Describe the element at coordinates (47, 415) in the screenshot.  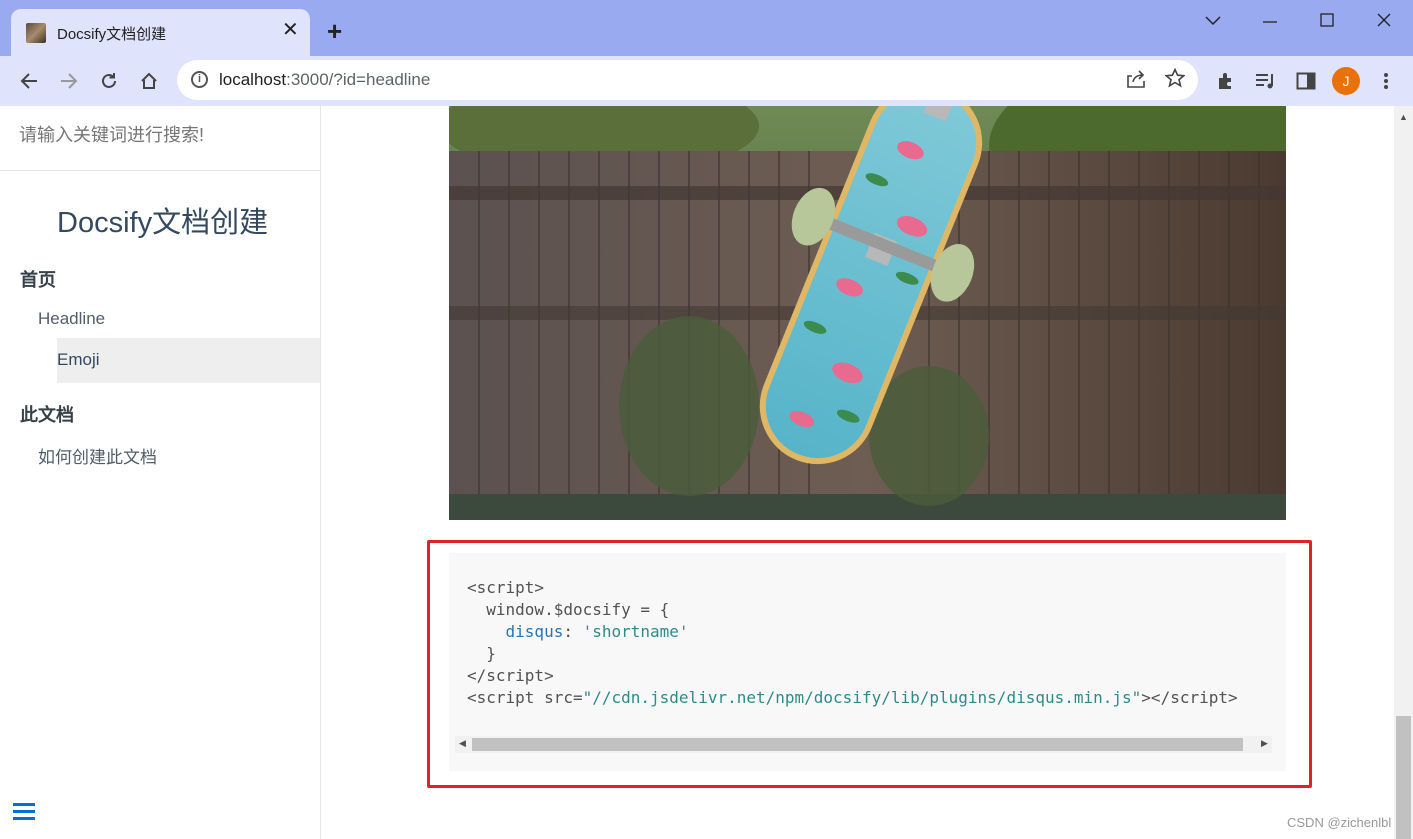
I see `nav-group-this-doc: 此文档` at that location.